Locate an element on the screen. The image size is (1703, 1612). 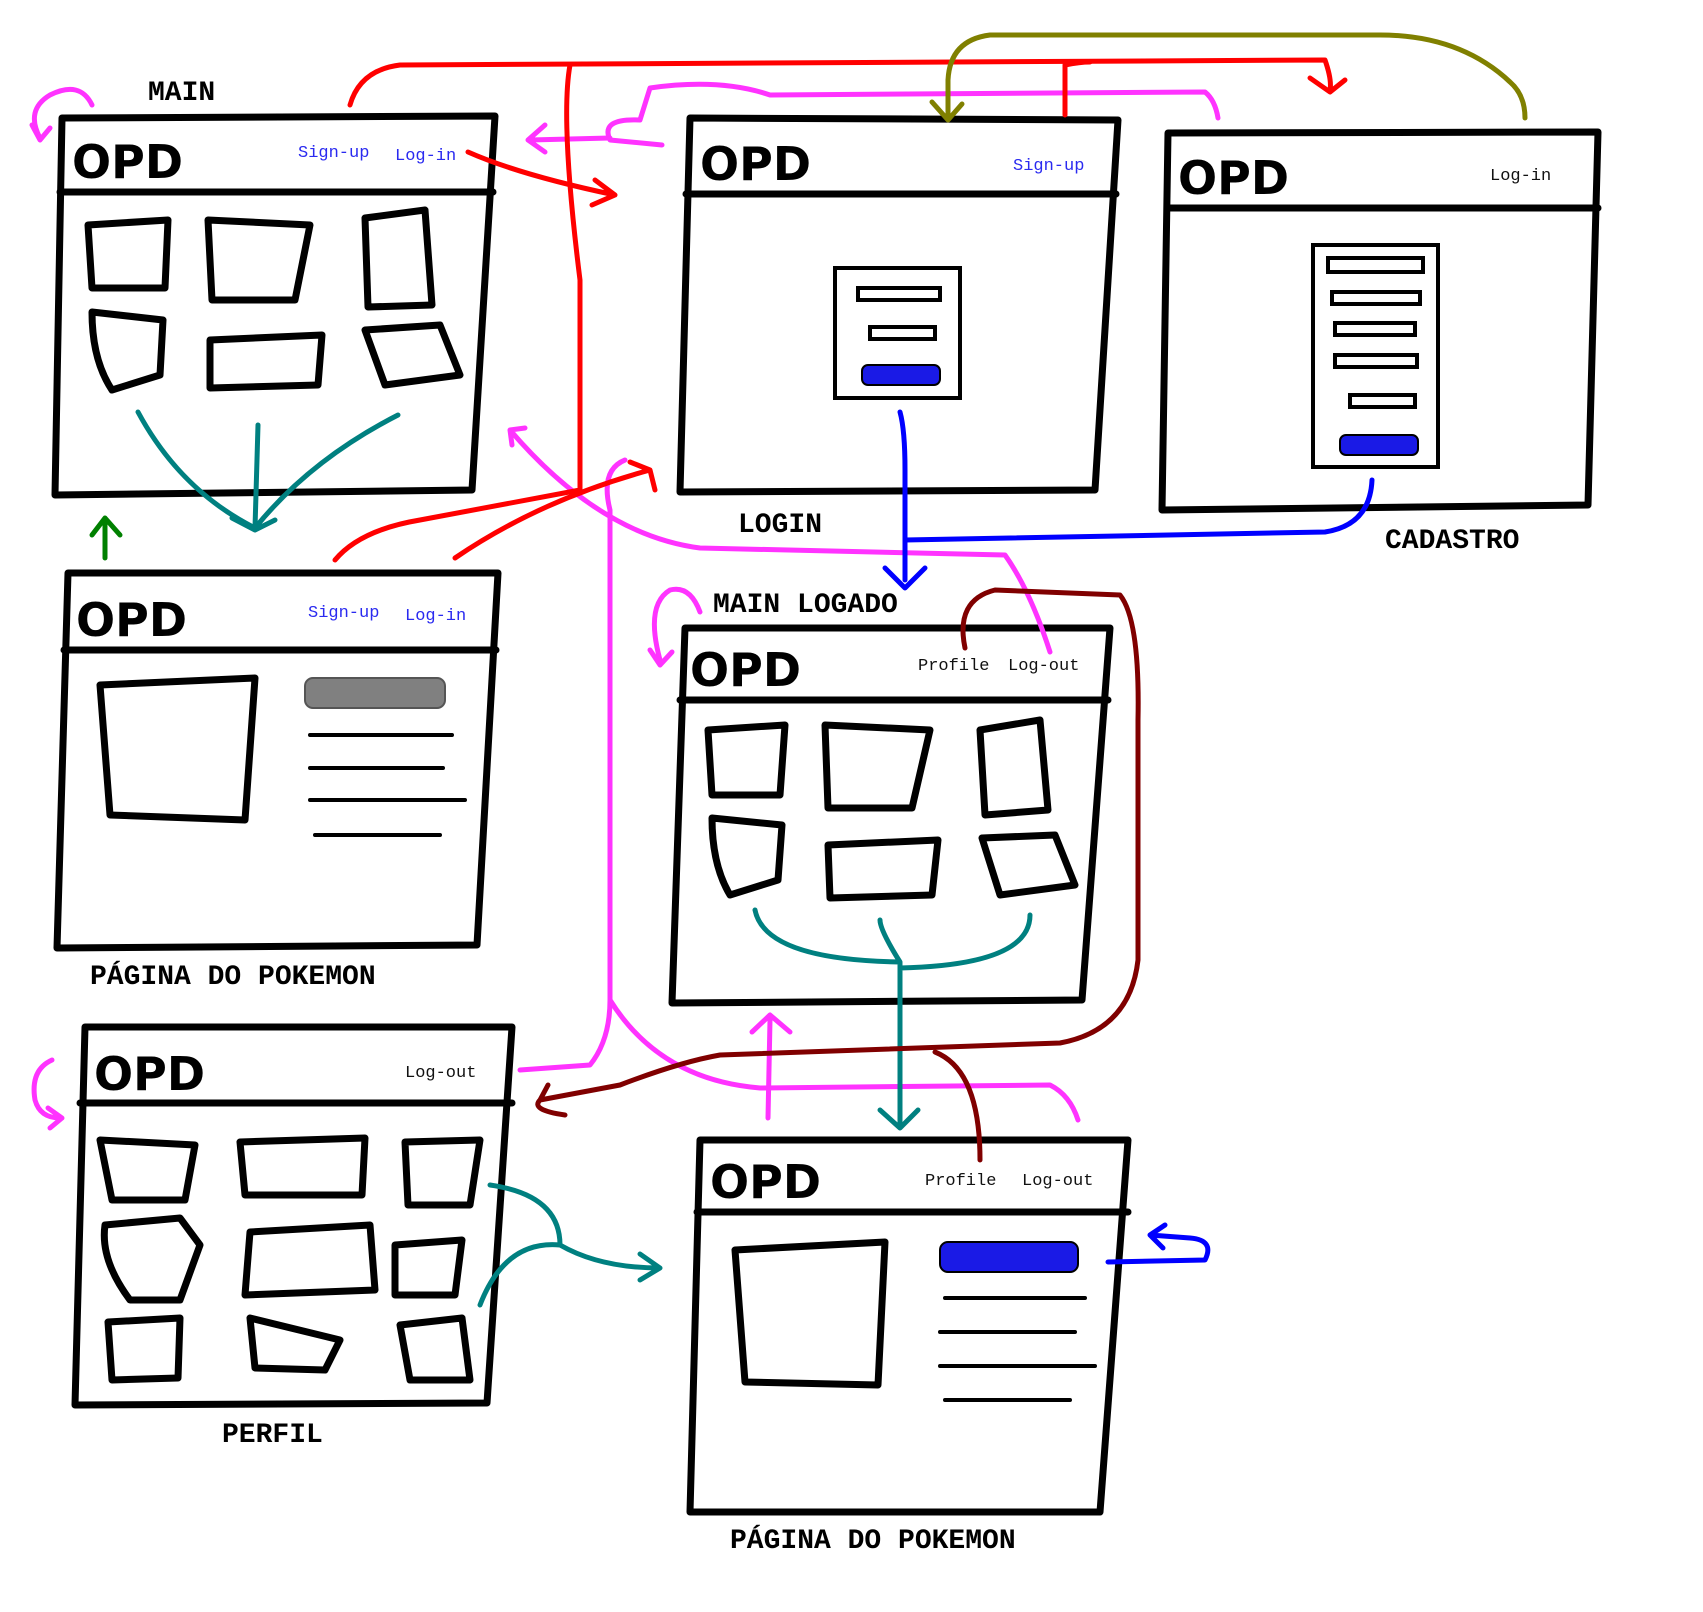
screen-title-cadastro: CADASTRO is located at coordinates (1452, 541).